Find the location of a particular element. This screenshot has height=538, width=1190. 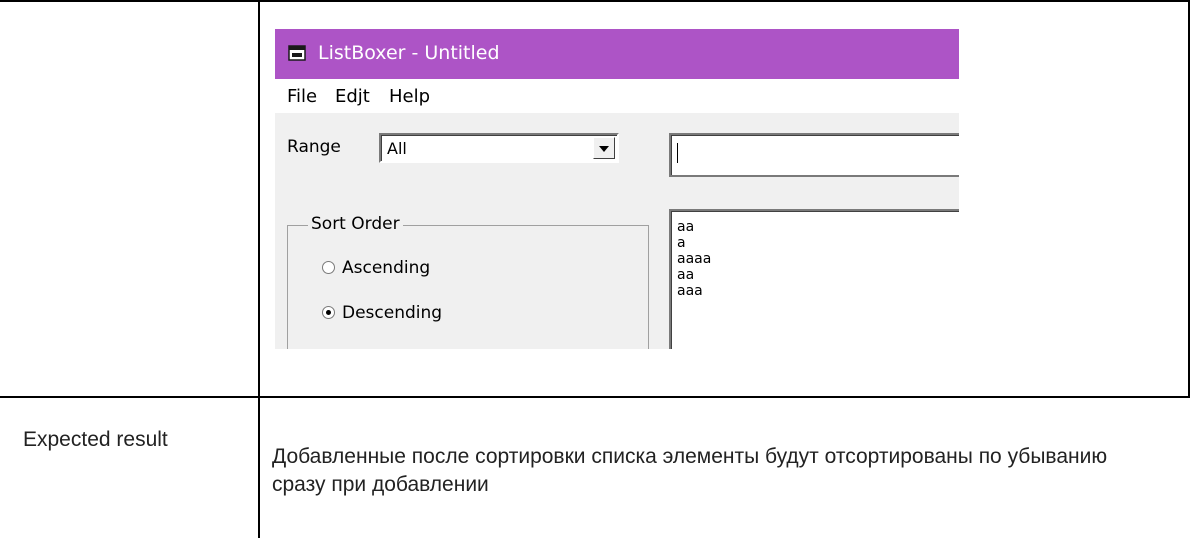

radio-descending-button is located at coordinates (328, 312).